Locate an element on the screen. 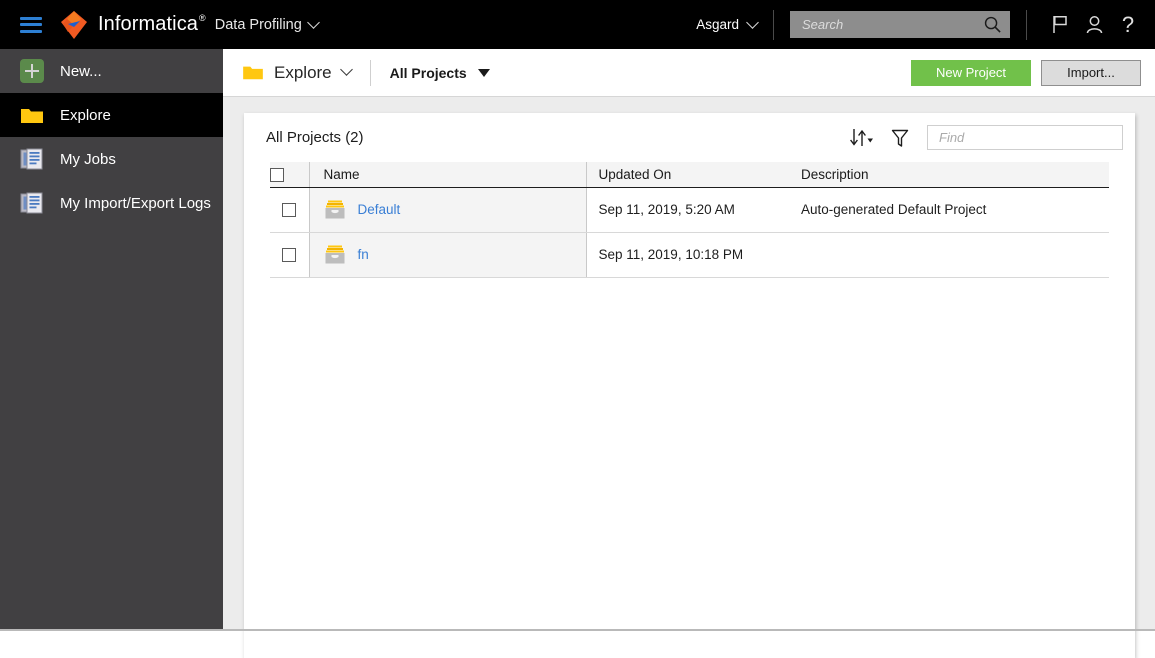 Image resolution: width=1155 pixels, height=658 pixels. sidebar-item-label: Explore is located at coordinates (85, 115).